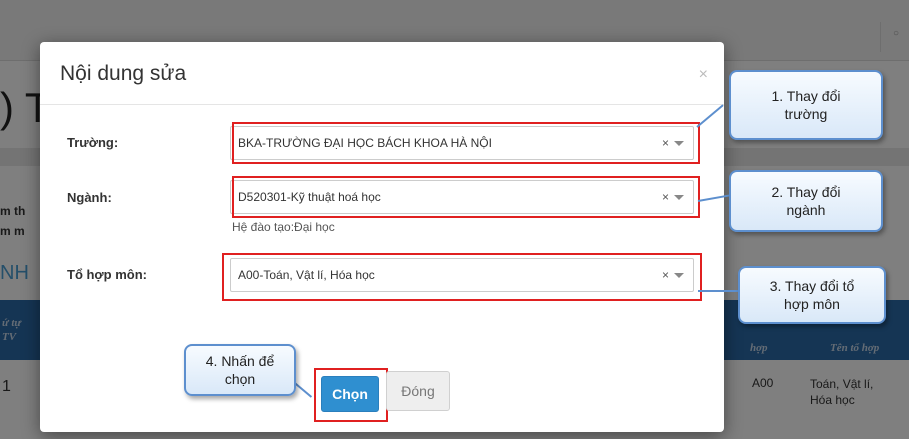 Image resolution: width=909 pixels, height=439 pixels. What do you see at coordinates (123, 73) in the screenshot?
I see `dialog-title: Nội dung sửa` at bounding box center [123, 73].